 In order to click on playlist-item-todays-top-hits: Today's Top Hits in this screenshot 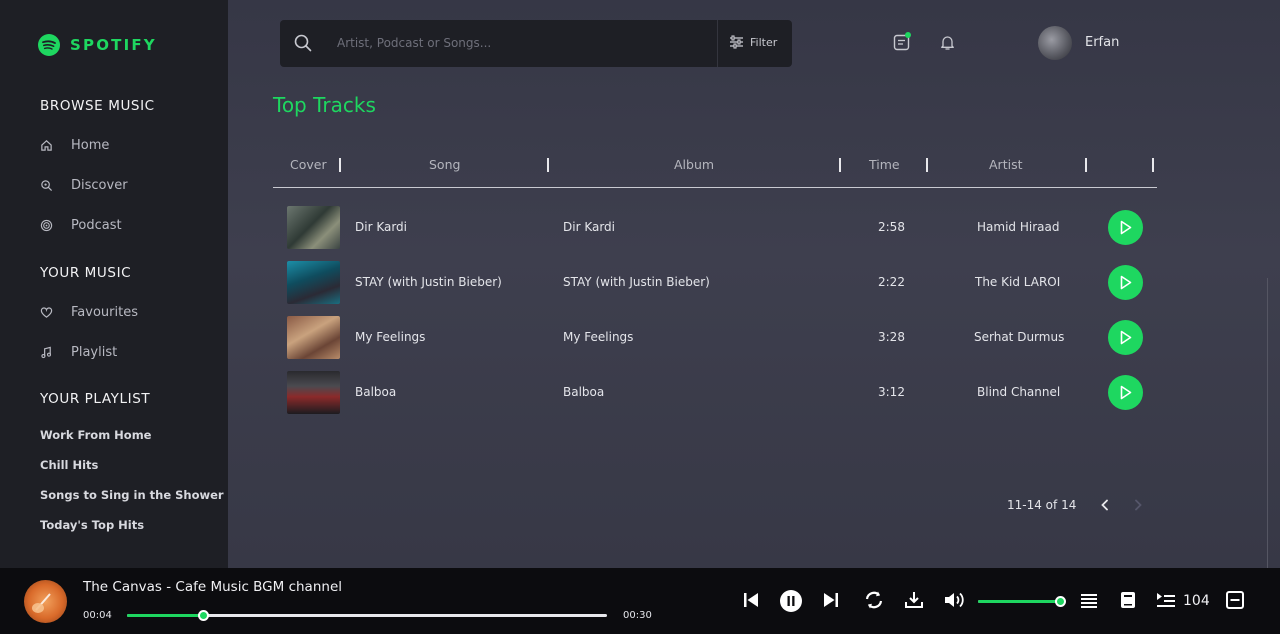, I will do `click(92, 525)`.